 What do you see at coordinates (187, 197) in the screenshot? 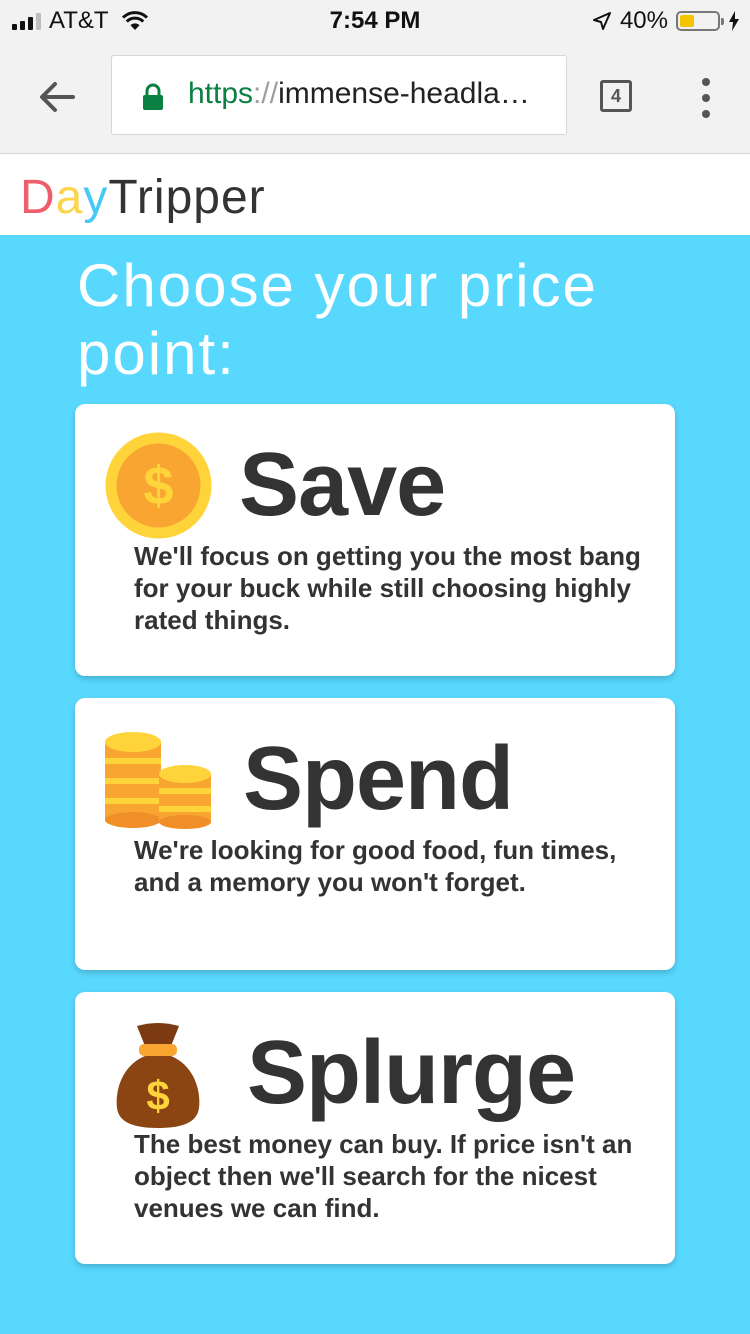
I see `logo-text-tripper: Tripper` at bounding box center [187, 197].